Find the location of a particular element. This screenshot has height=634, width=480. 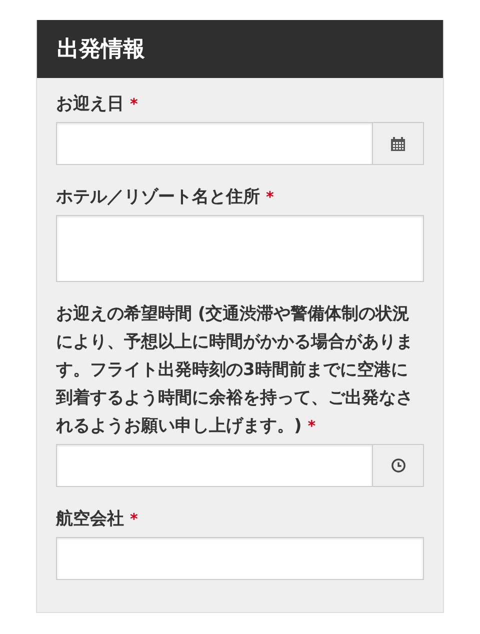

clock-button is located at coordinates (398, 465).